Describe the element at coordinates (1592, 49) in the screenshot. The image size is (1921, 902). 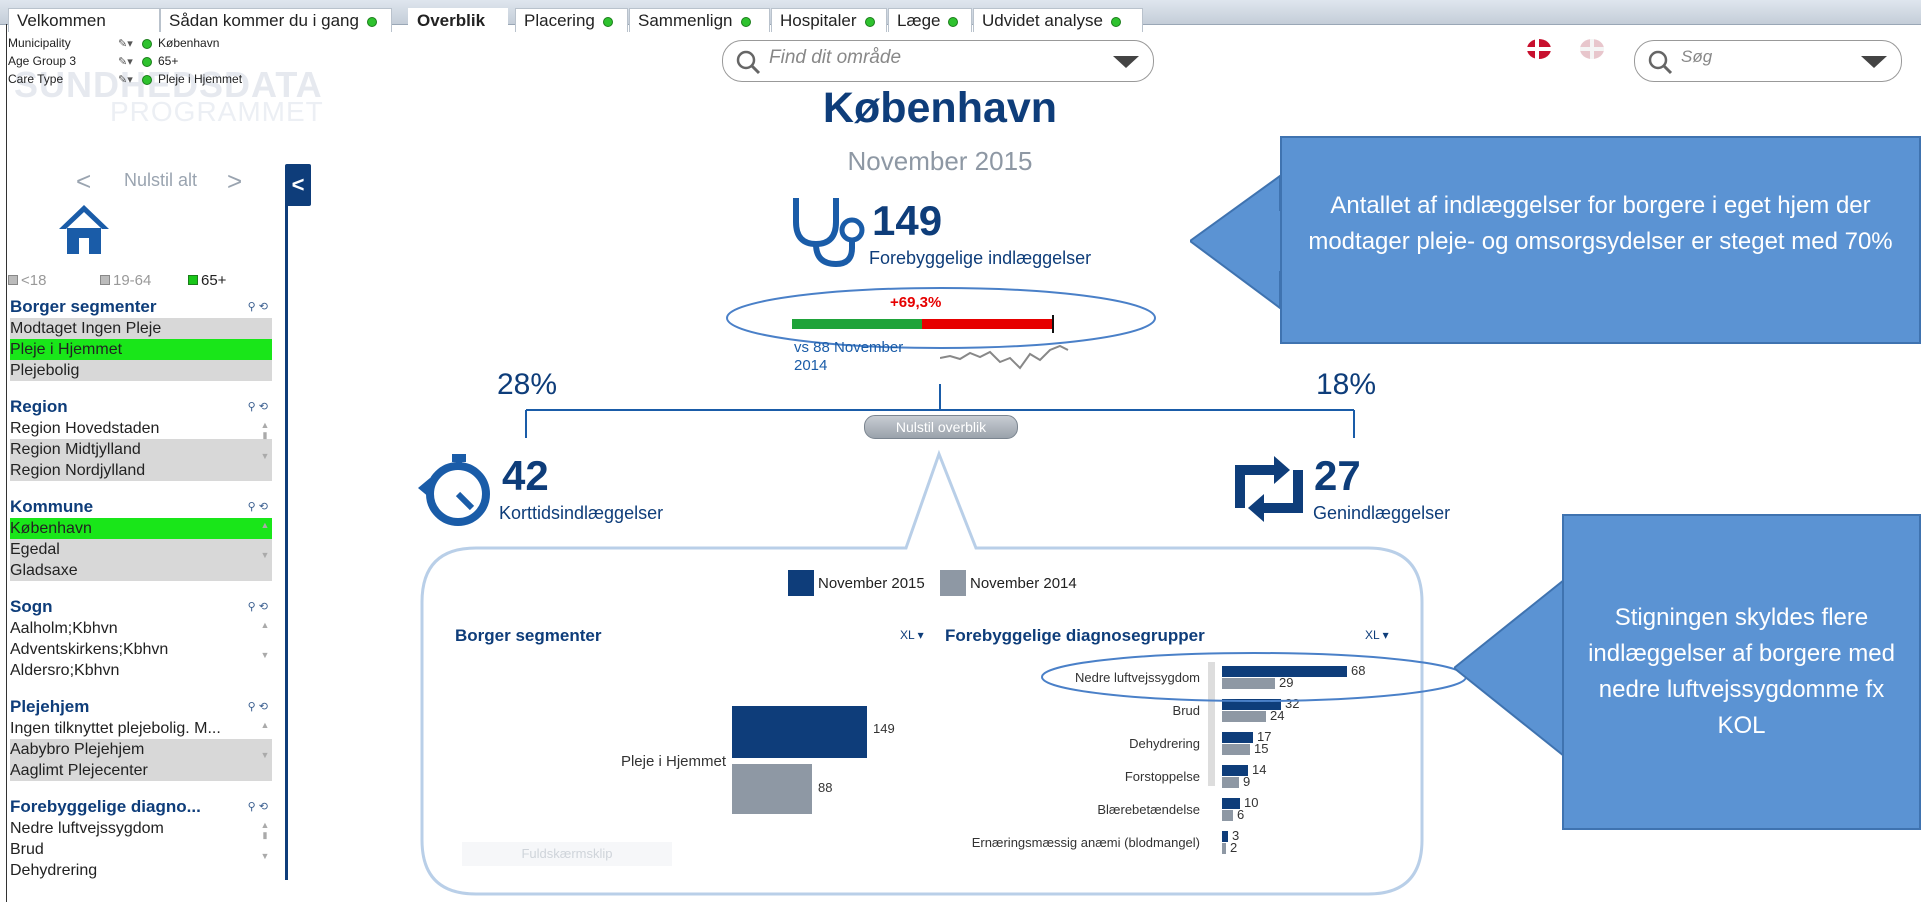
I see `english-flag-icon` at that location.